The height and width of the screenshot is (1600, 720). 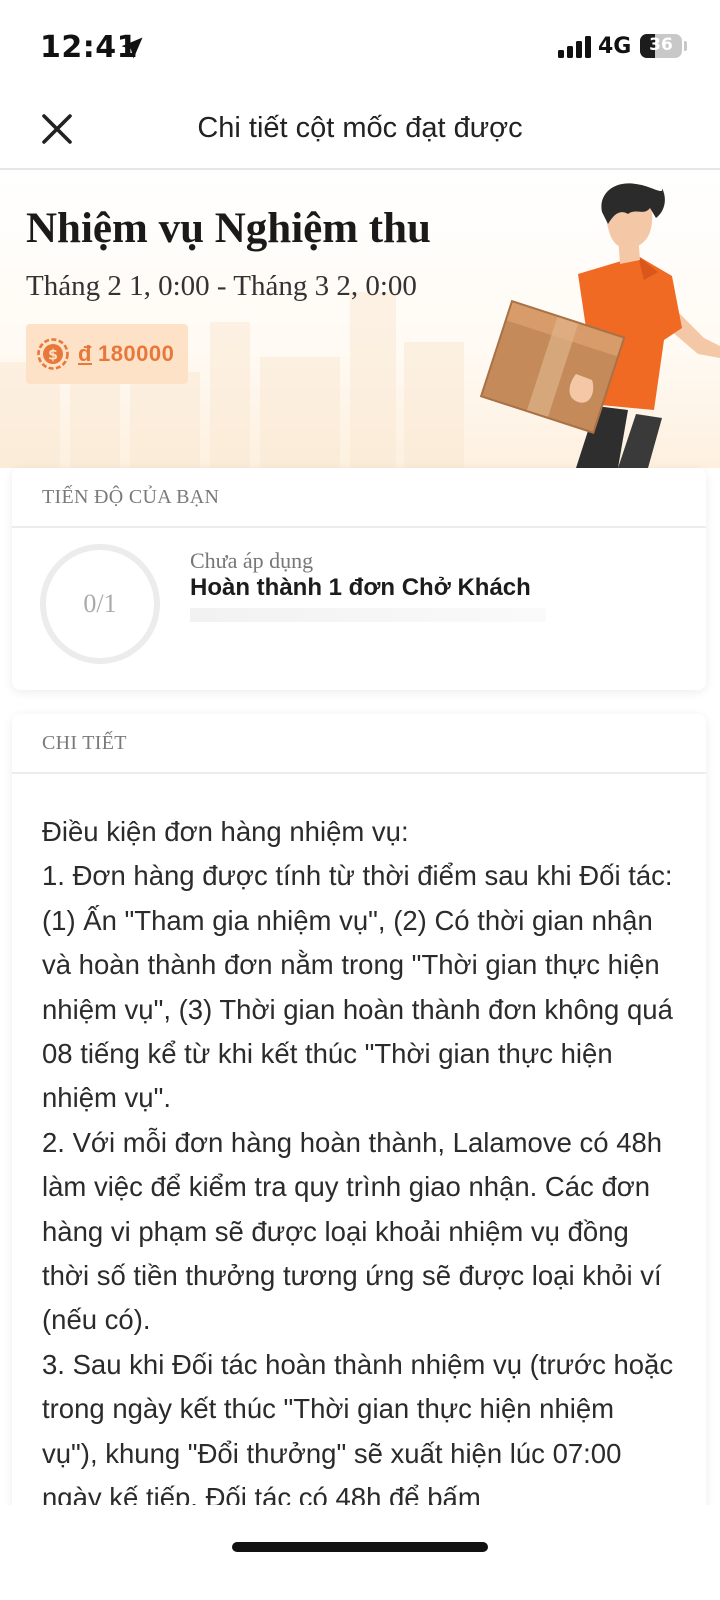 What do you see at coordinates (225, 831) in the screenshot?
I see `detail-line: Điều kiện đơn hàng nhiệm vụ:` at bounding box center [225, 831].